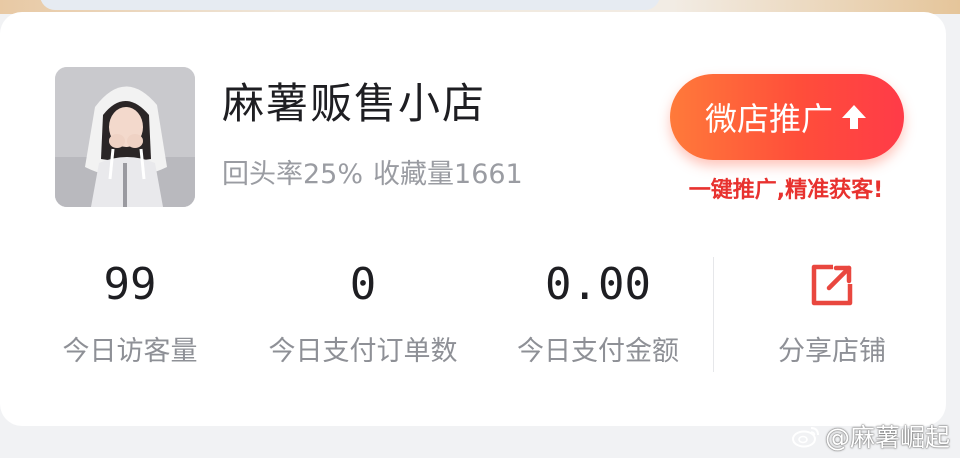 The height and width of the screenshot is (458, 960). I want to click on avatar-photo-icon, so click(125, 137).